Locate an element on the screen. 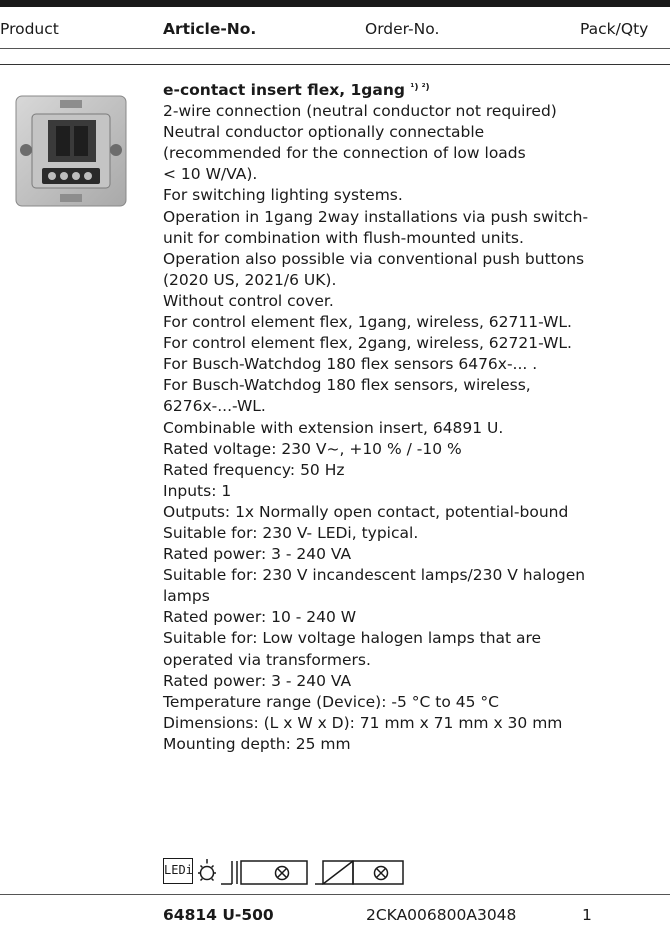  led-dimmable-icon: LEDi is located at coordinates (178, 871).